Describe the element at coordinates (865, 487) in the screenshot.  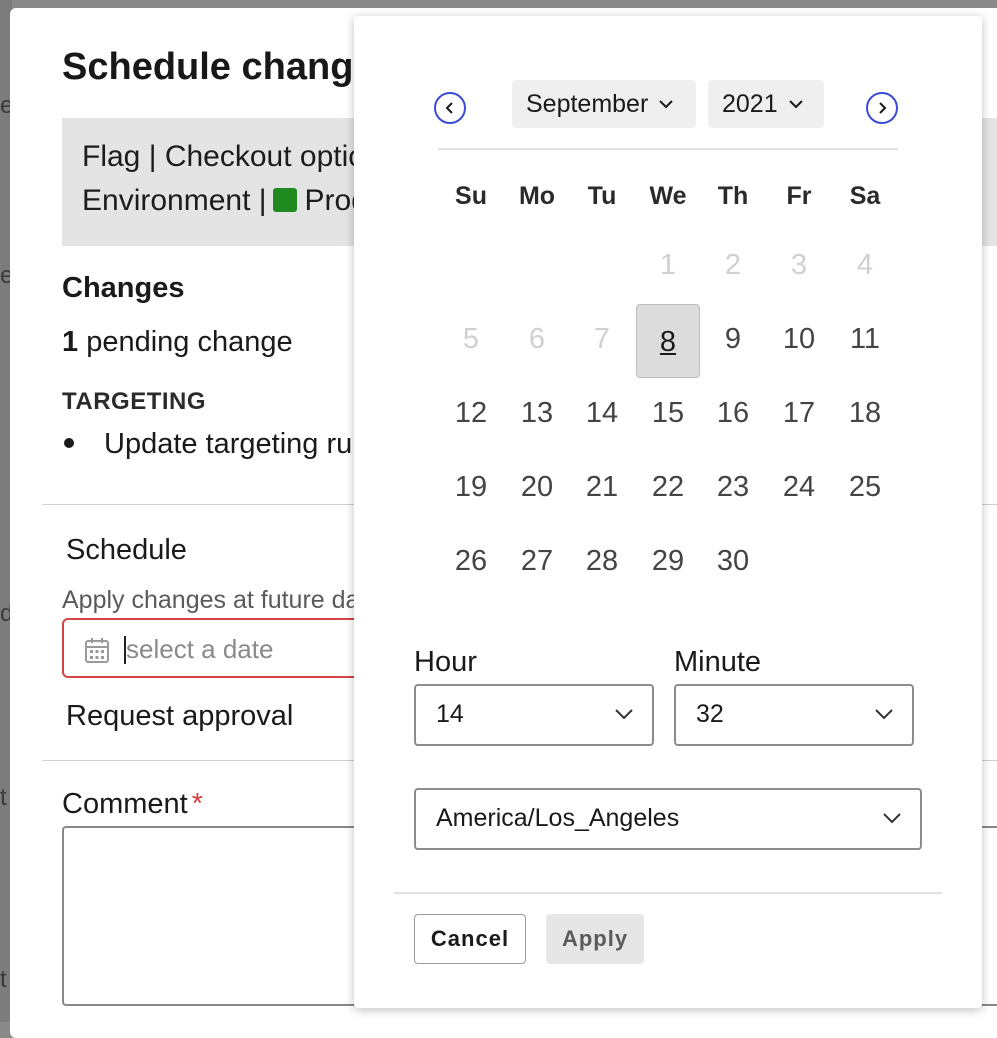
I see `calendar-day: 25` at that location.